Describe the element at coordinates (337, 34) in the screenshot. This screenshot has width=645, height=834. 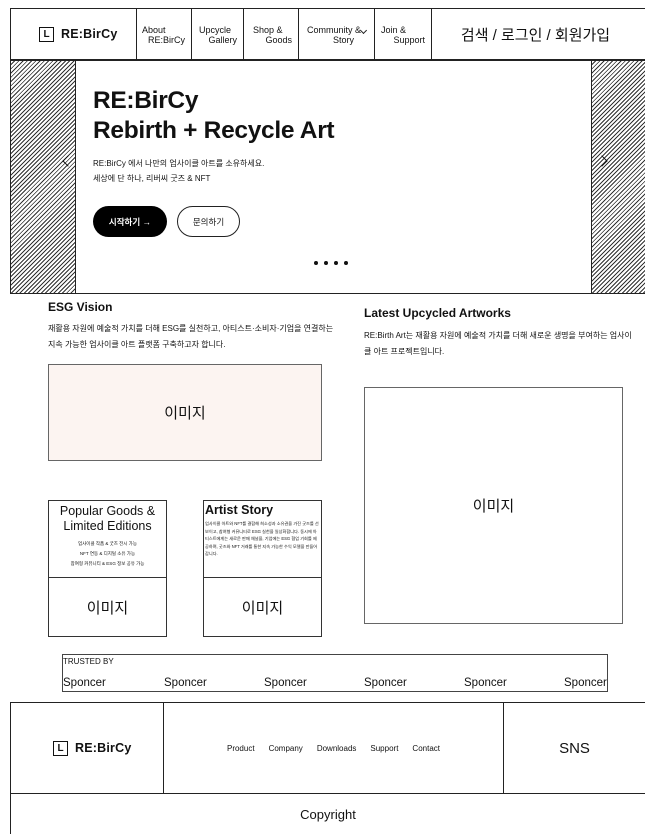
I see `nav-community-story: Community & Story` at that location.